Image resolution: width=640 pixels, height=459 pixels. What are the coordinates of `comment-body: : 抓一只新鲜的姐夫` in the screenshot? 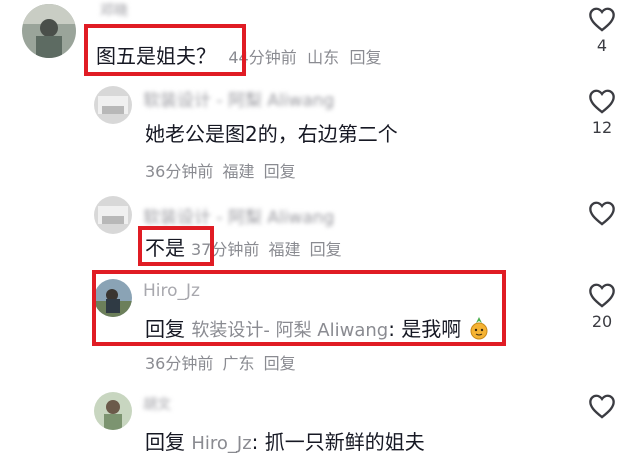 It's located at (338, 442).